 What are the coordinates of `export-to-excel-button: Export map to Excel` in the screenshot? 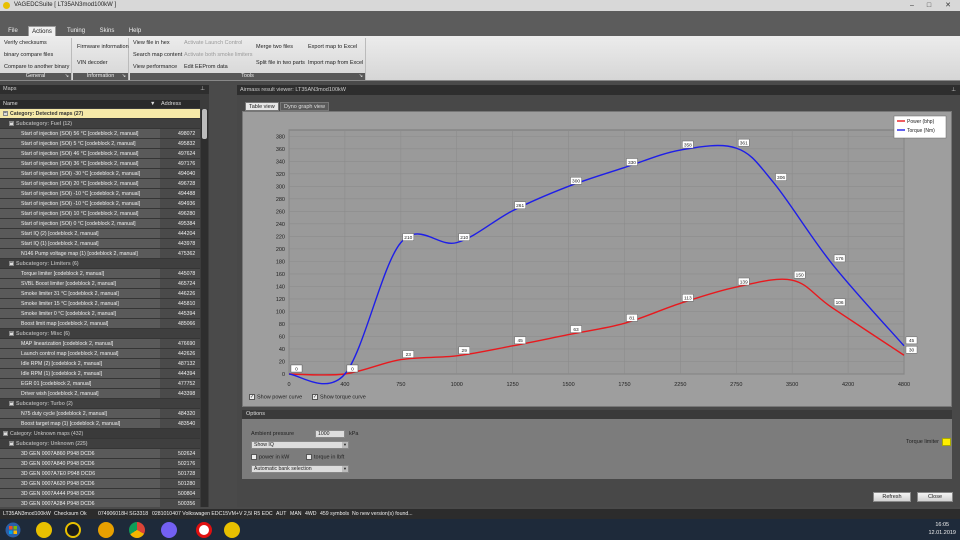 It's located at (332, 47).